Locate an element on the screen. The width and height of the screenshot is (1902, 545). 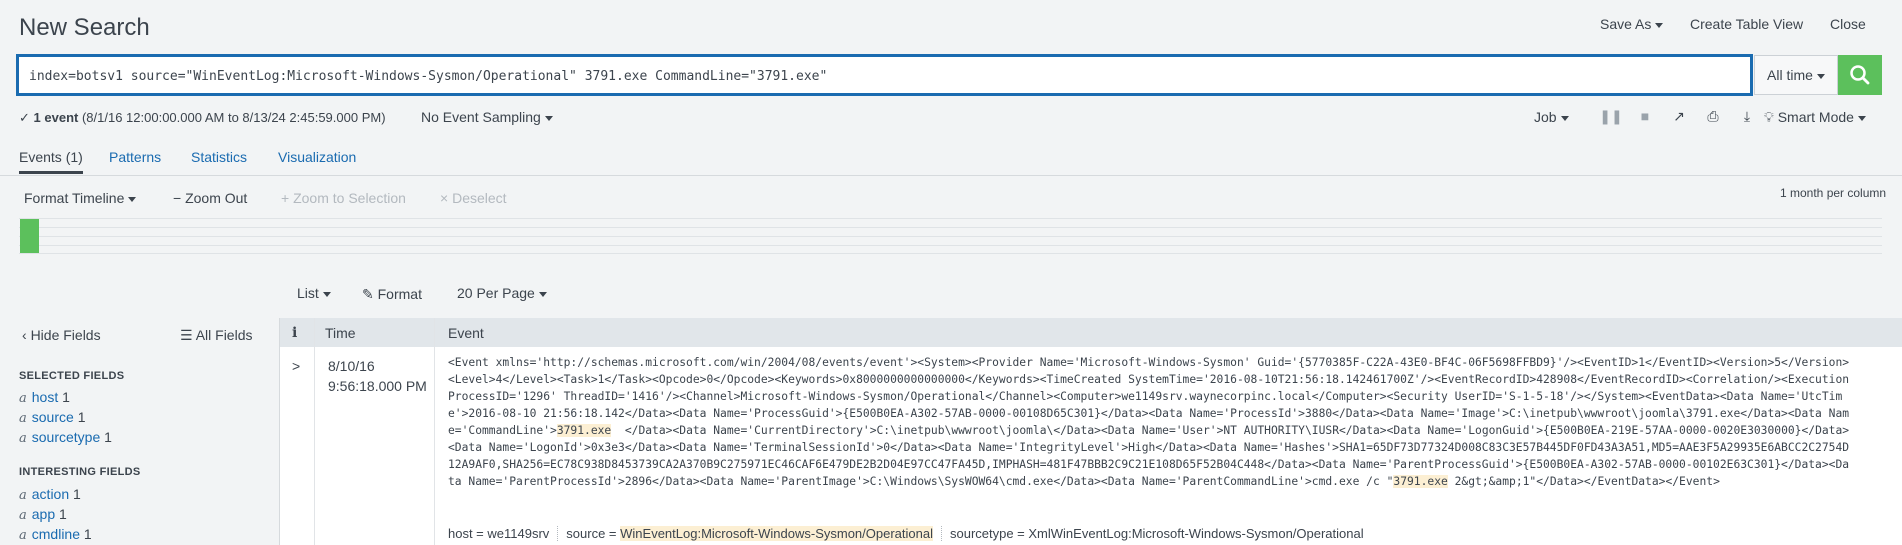
field-key: sourcetype = is located at coordinates (989, 533).